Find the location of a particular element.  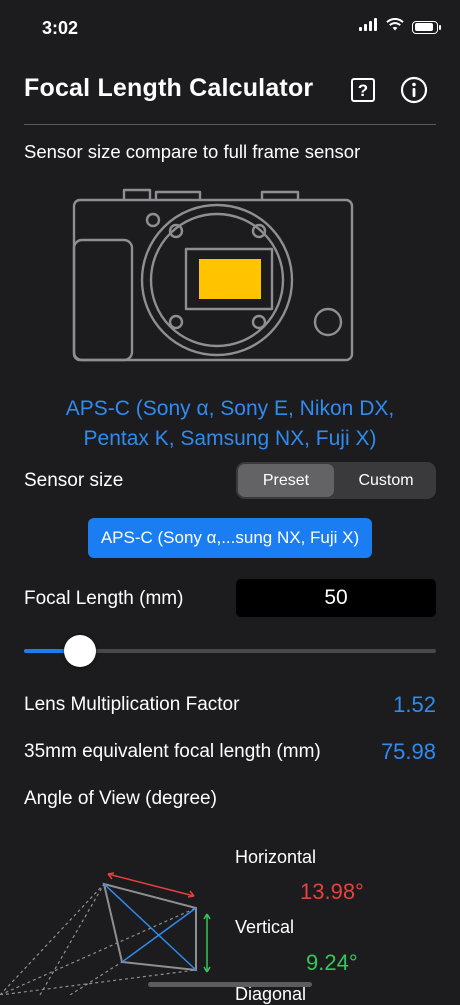

battery-level is located at coordinates (423, 27).